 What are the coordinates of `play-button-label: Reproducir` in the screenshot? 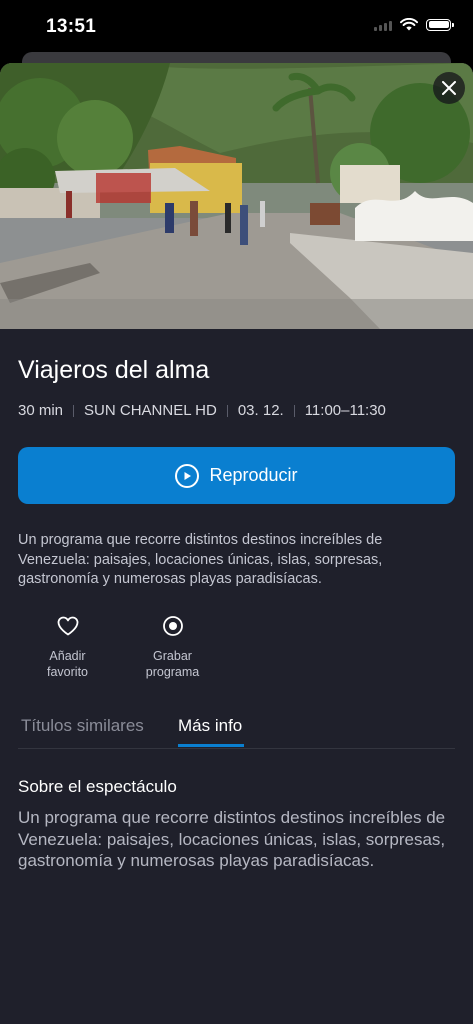 It's located at (253, 475).